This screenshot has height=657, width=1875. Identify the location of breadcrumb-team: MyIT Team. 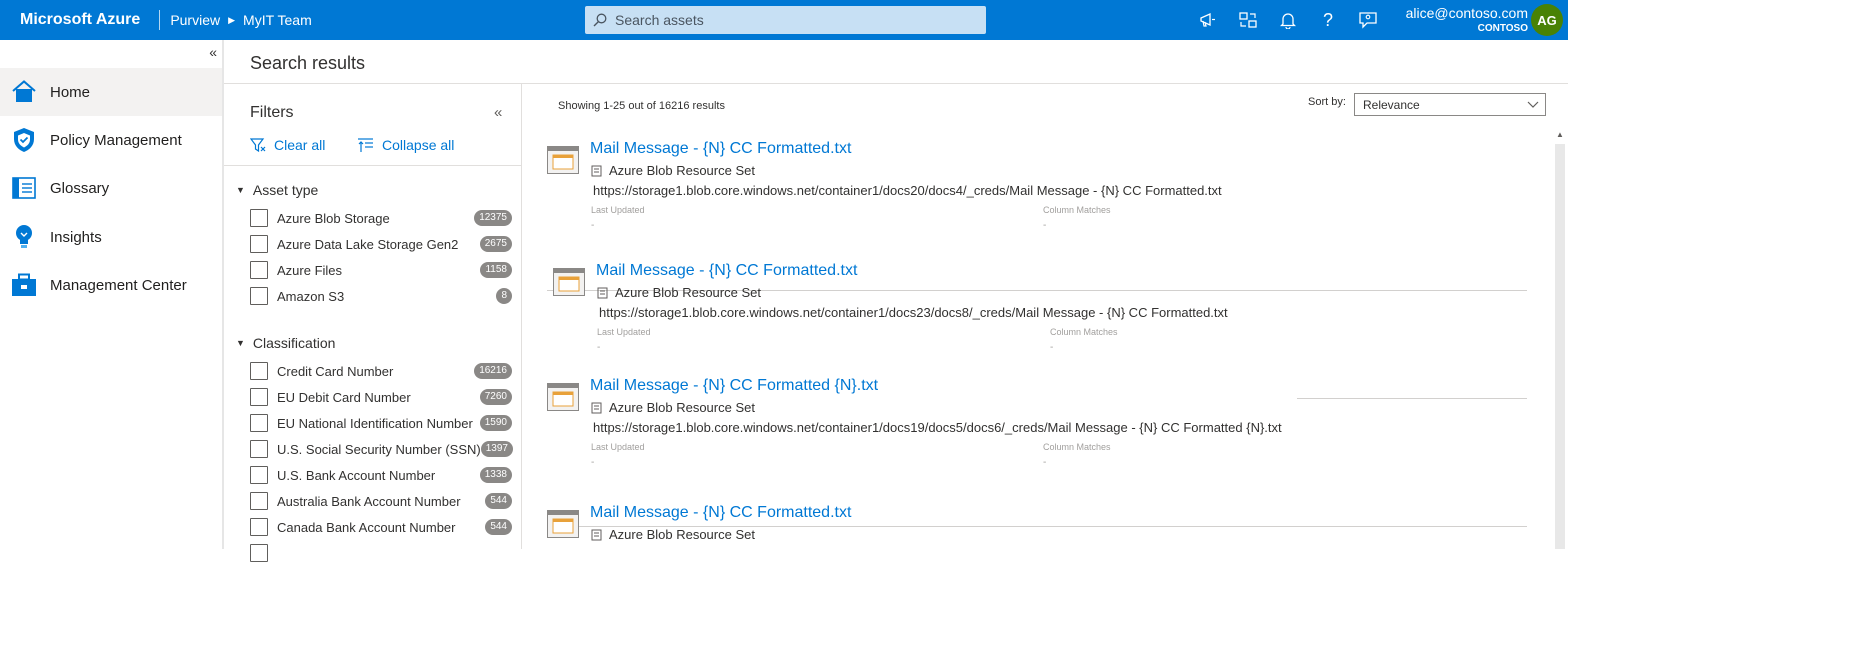
(277, 20).